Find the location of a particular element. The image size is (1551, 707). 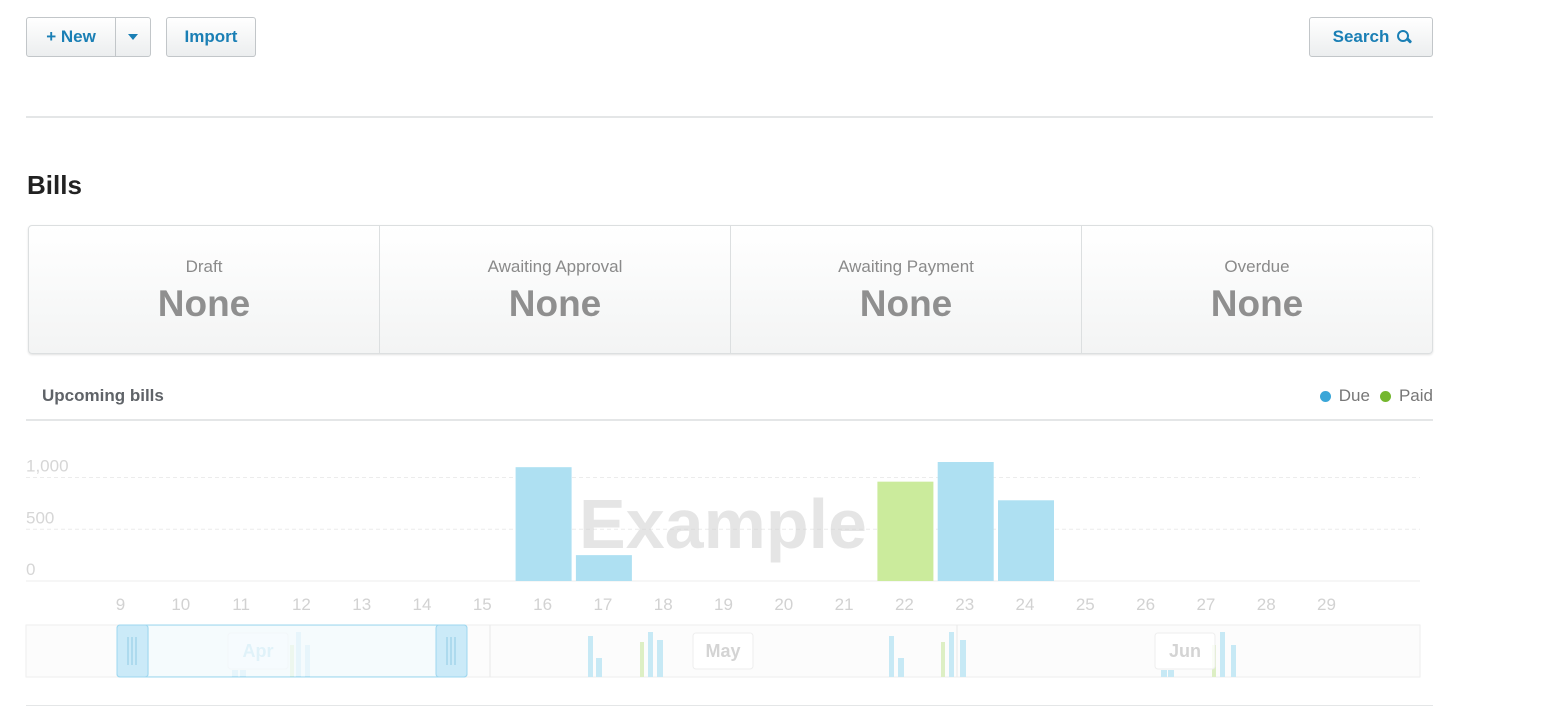

summary-awaiting-approval: Awaiting Approval None is located at coordinates (555, 289).